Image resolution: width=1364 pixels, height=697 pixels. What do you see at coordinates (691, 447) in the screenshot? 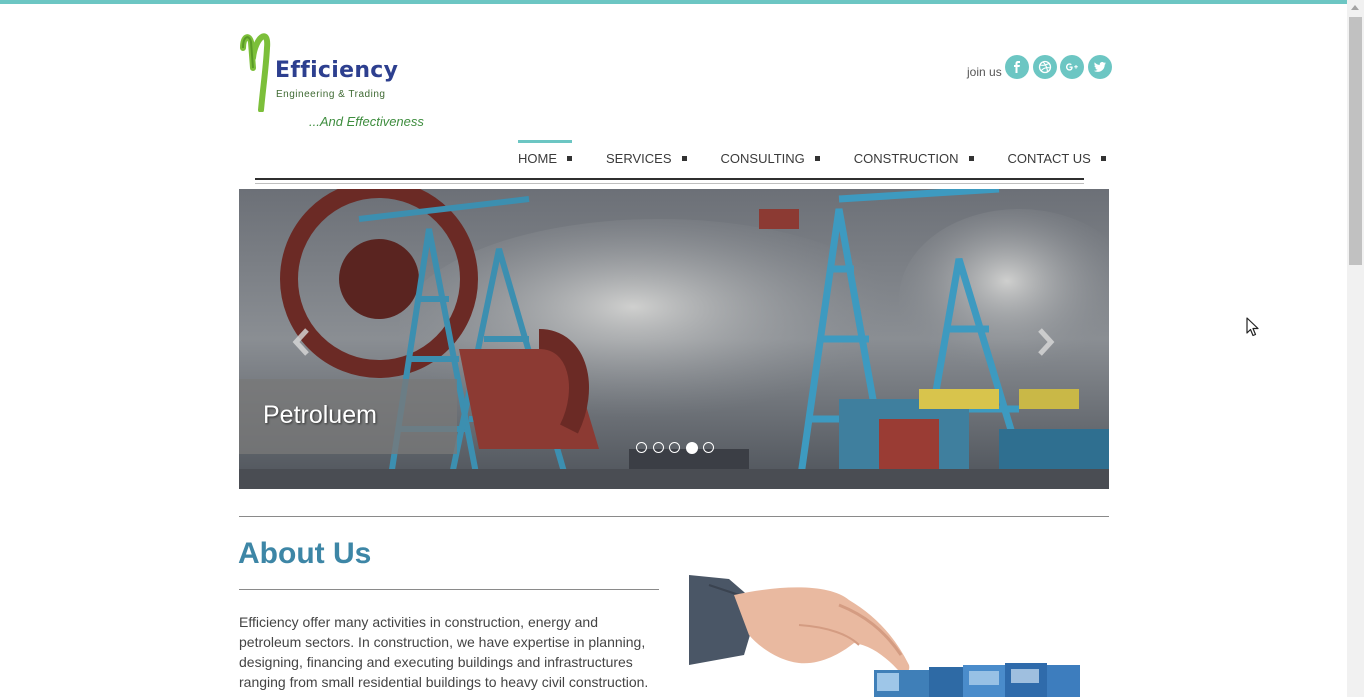
I see `slider-dot-active` at bounding box center [691, 447].